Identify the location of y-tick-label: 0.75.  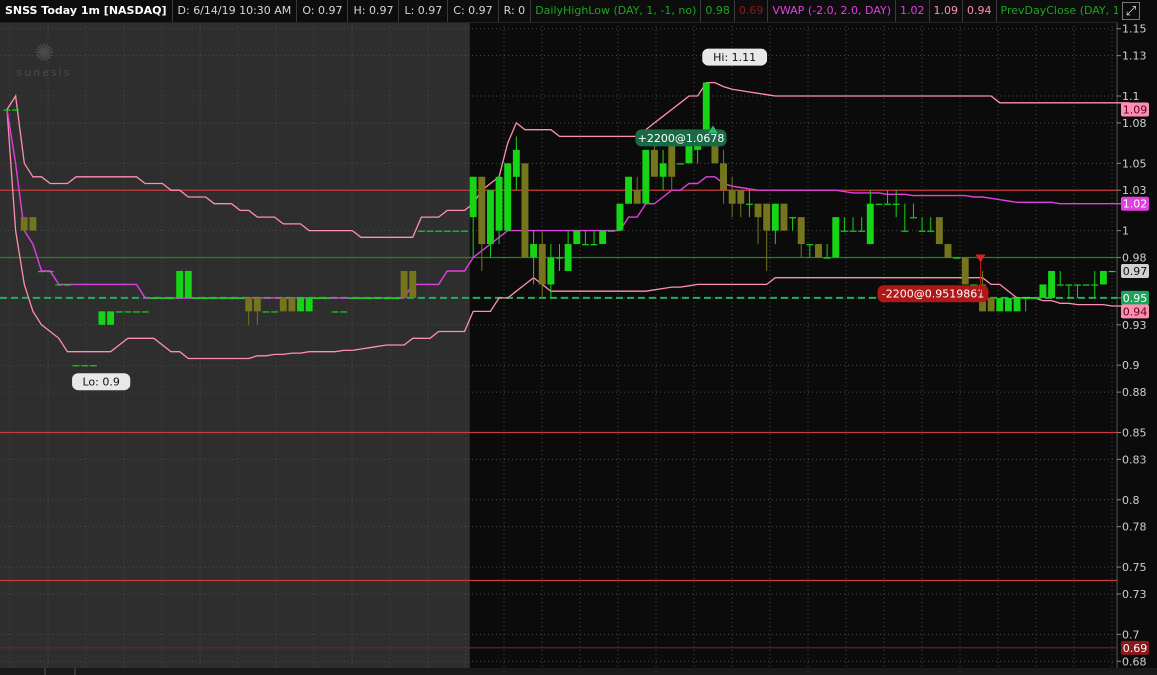
(1134, 567).